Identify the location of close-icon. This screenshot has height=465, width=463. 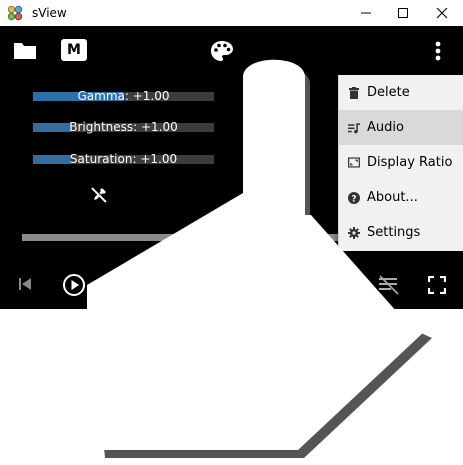
(442, 13).